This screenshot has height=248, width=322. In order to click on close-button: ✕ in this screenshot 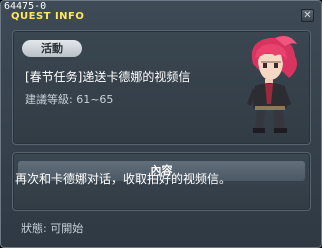, I will do `click(307, 15)`.